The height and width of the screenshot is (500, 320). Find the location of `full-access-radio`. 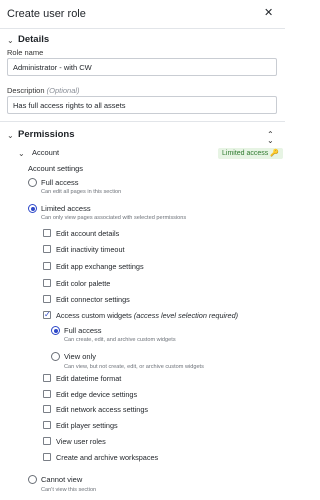

full-access-radio is located at coordinates (32, 182).